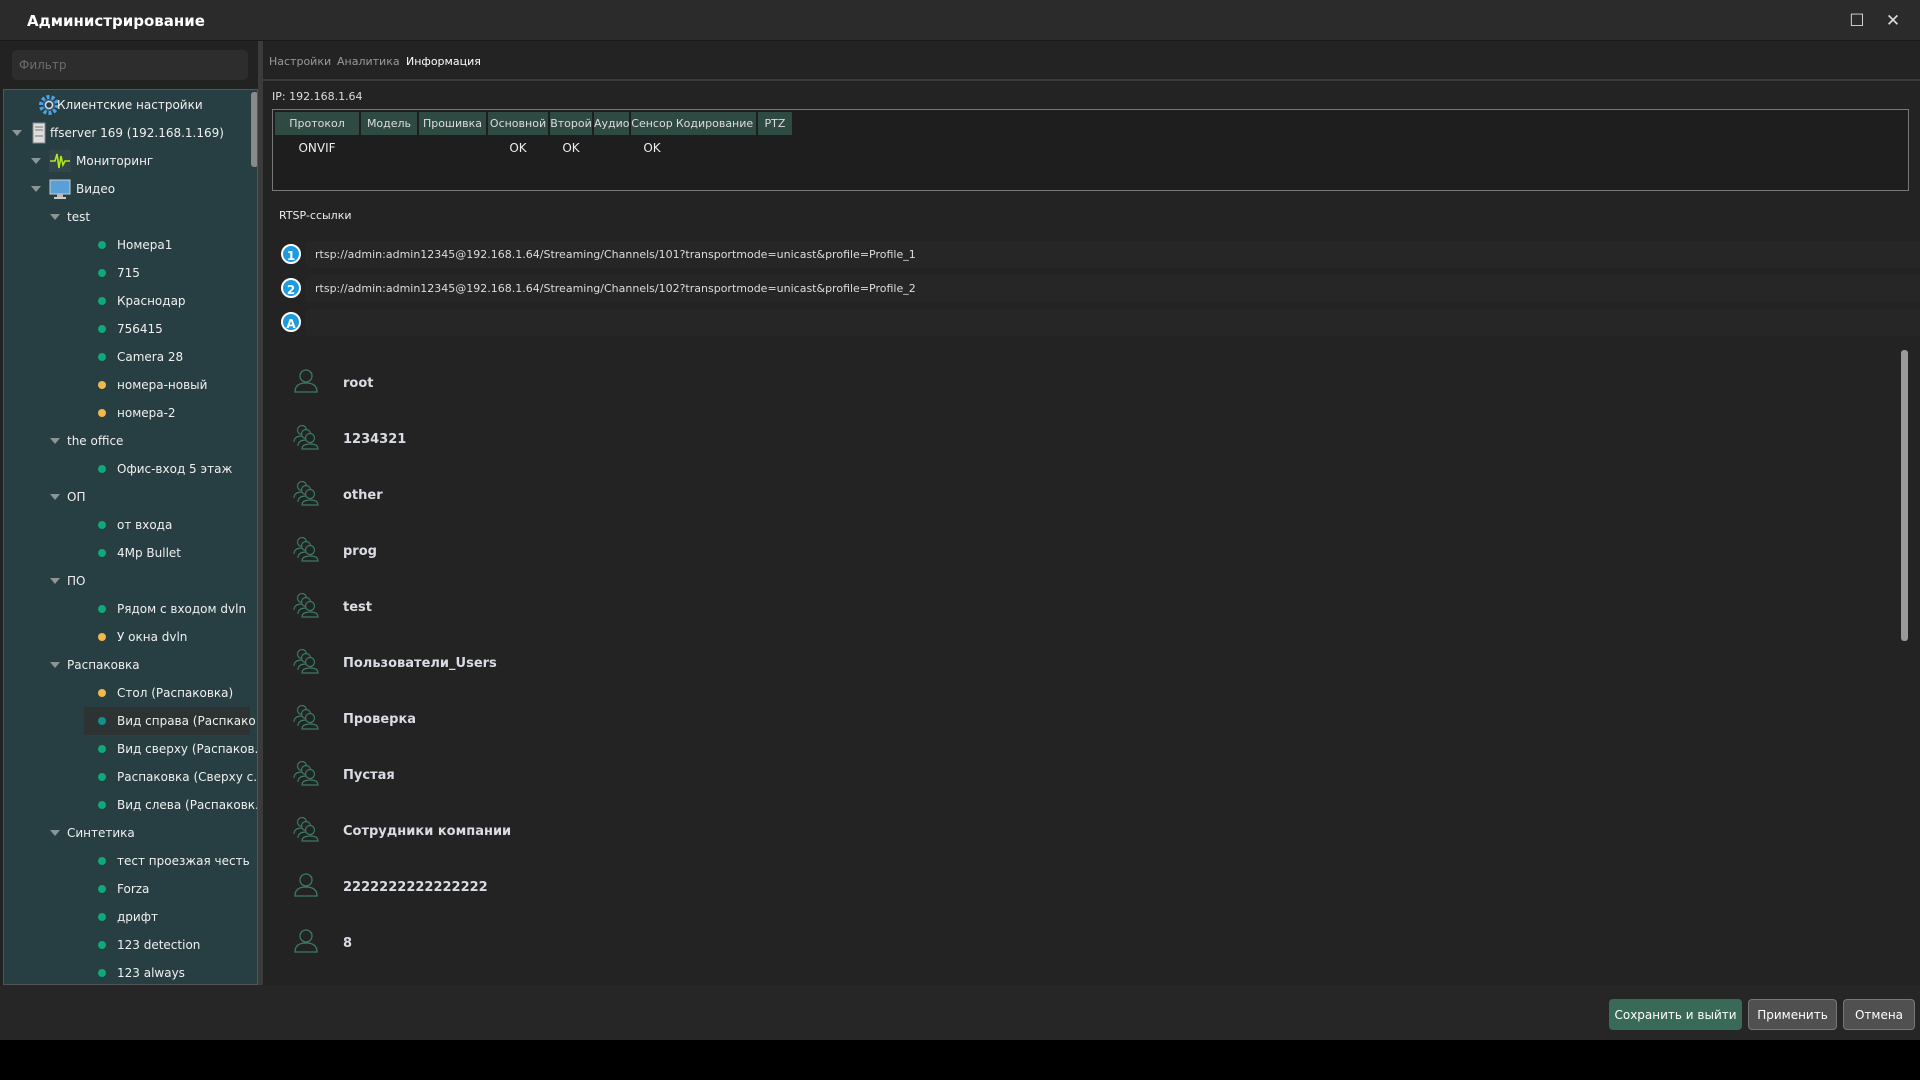 This screenshot has height=1080, width=1920. Describe the element at coordinates (127, 161) in the screenshot. I see `tree-item: Мониторинг` at that location.